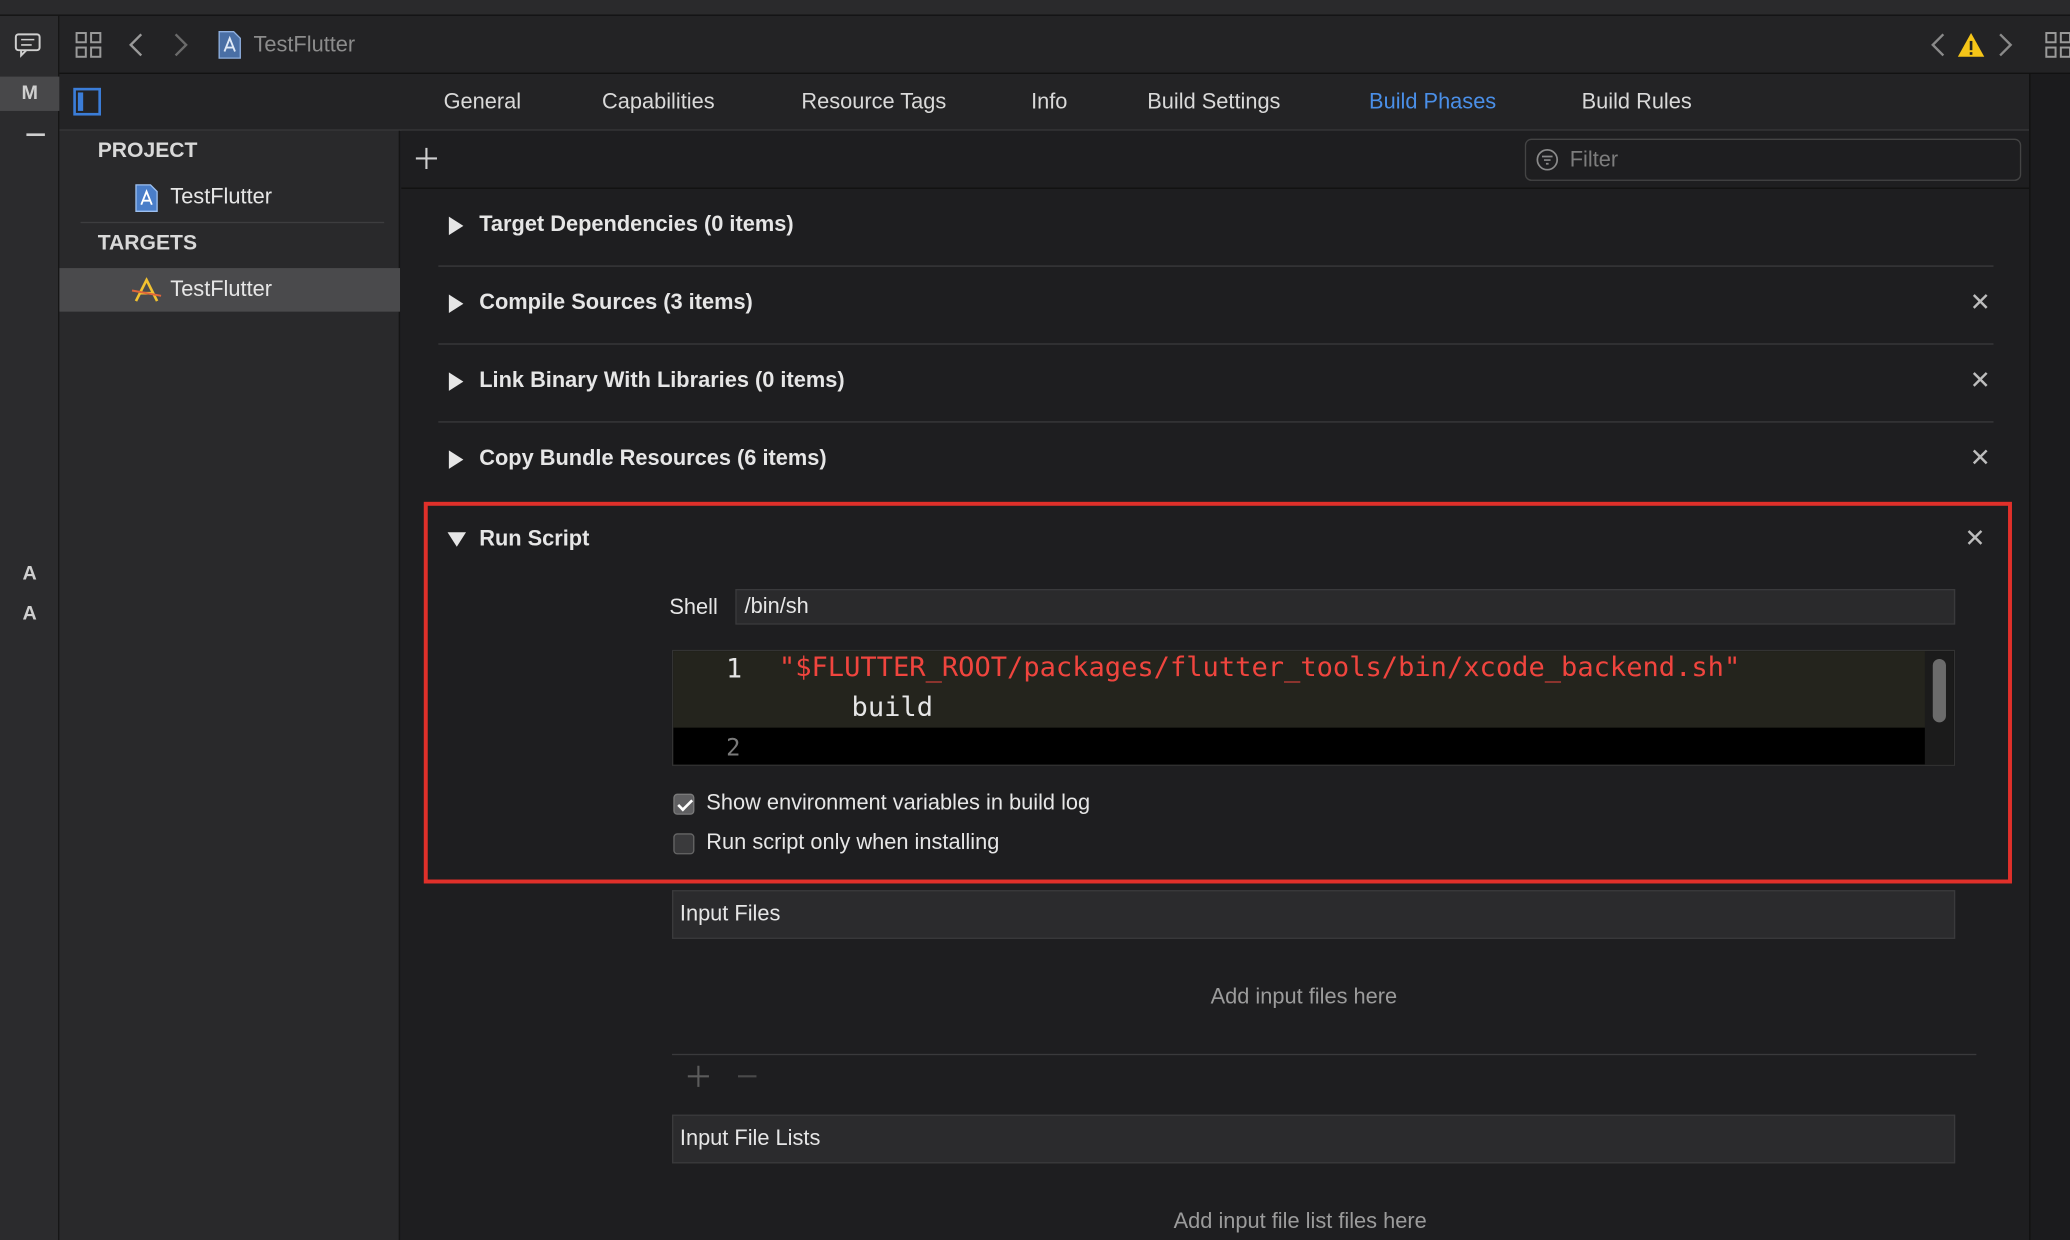  I want to click on install-only-label: Run script only when installing, so click(852, 843).